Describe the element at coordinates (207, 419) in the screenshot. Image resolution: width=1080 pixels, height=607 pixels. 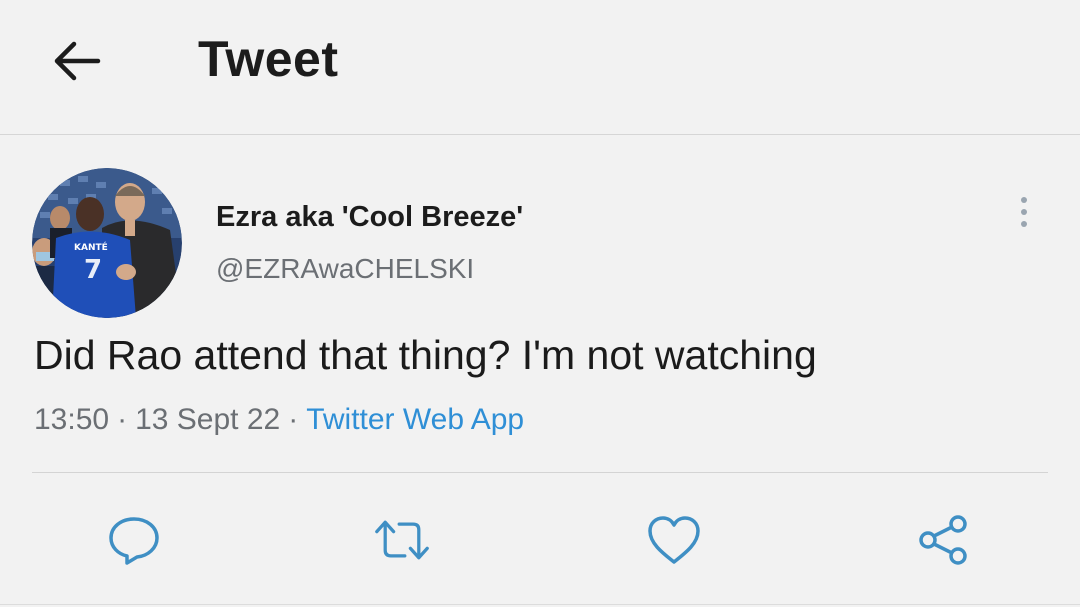
I see `tweet-date: 13 Sept 22` at that location.